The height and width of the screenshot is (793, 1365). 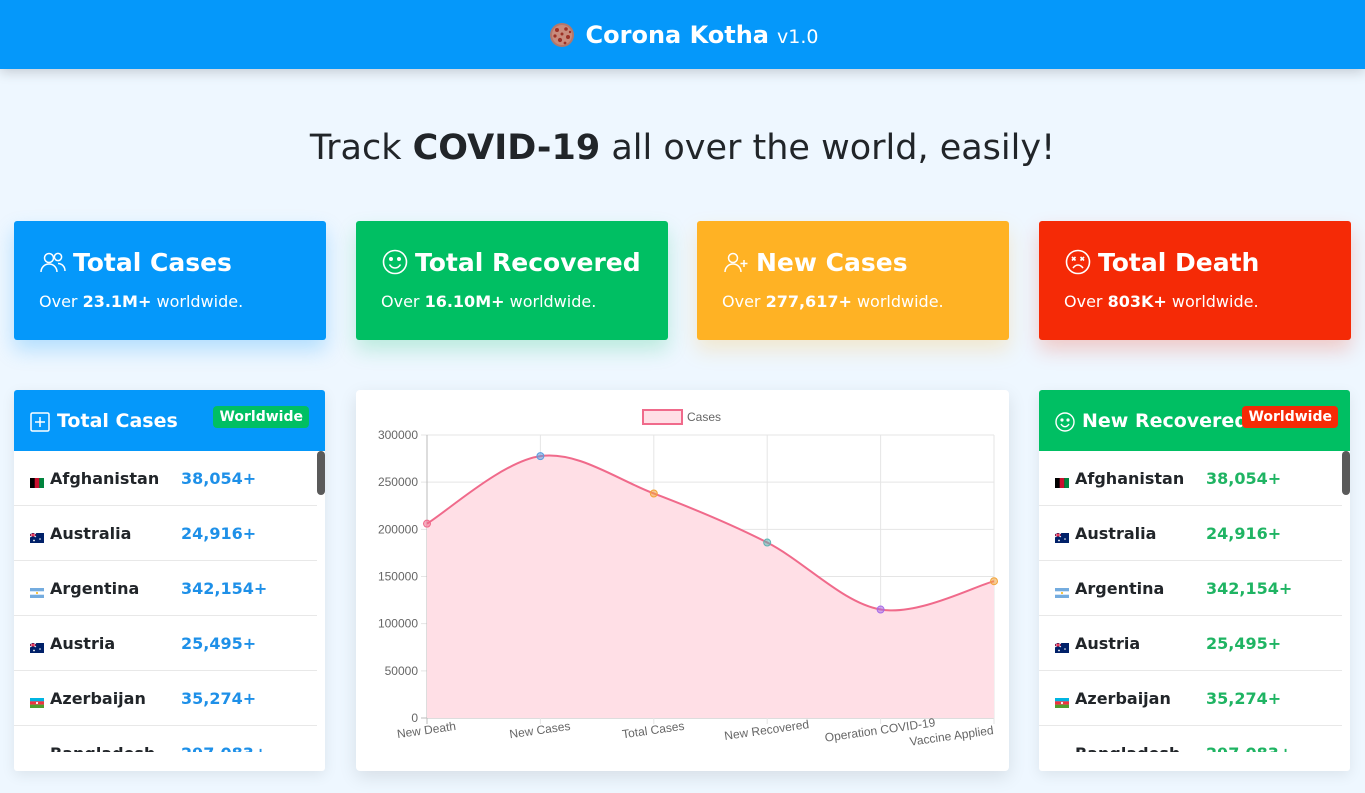 I want to click on plus-square-icon, so click(x=40, y=421).